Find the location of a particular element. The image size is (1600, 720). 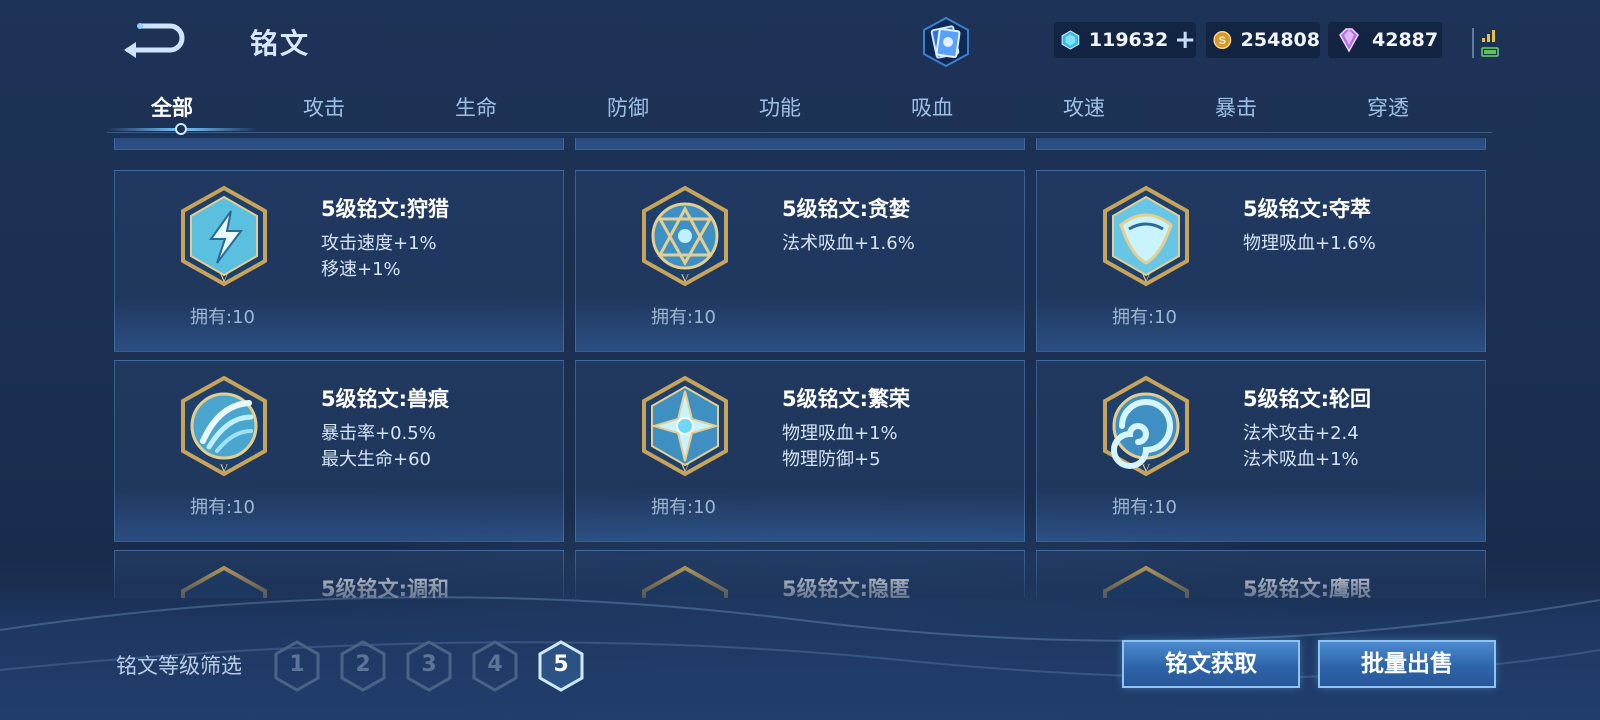

rune-attribute: 法术吸血+1% is located at coordinates (1301, 459).